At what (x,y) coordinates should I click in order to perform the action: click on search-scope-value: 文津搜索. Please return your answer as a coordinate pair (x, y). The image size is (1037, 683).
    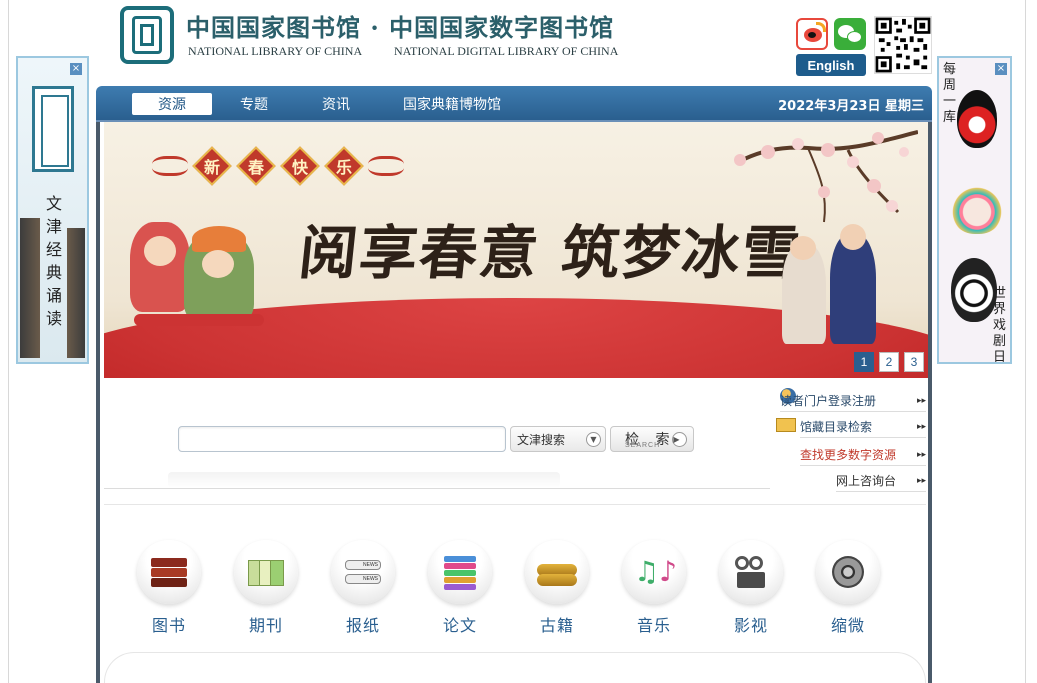
    Looking at the image, I should click on (541, 439).